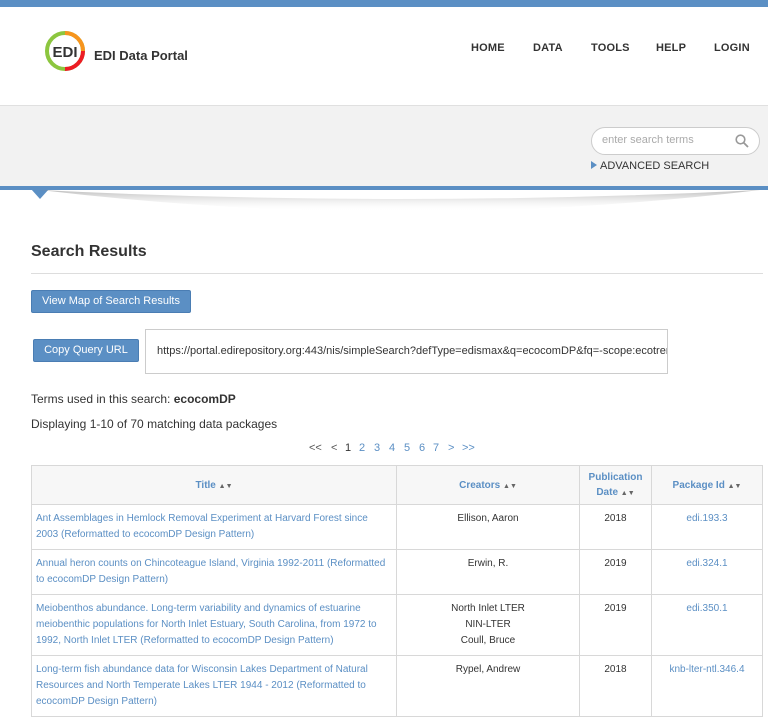  What do you see at coordinates (488, 669) in the screenshot?
I see `creator-name: Rypel, Andrew` at bounding box center [488, 669].